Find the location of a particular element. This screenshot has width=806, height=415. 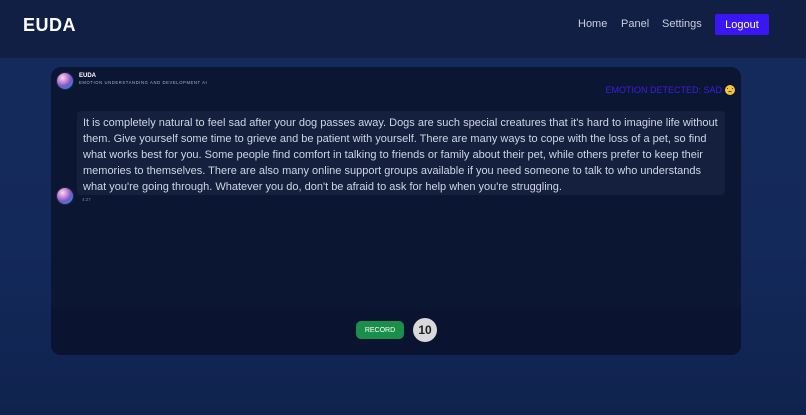

nav-panel-link: Panel is located at coordinates (635, 24).